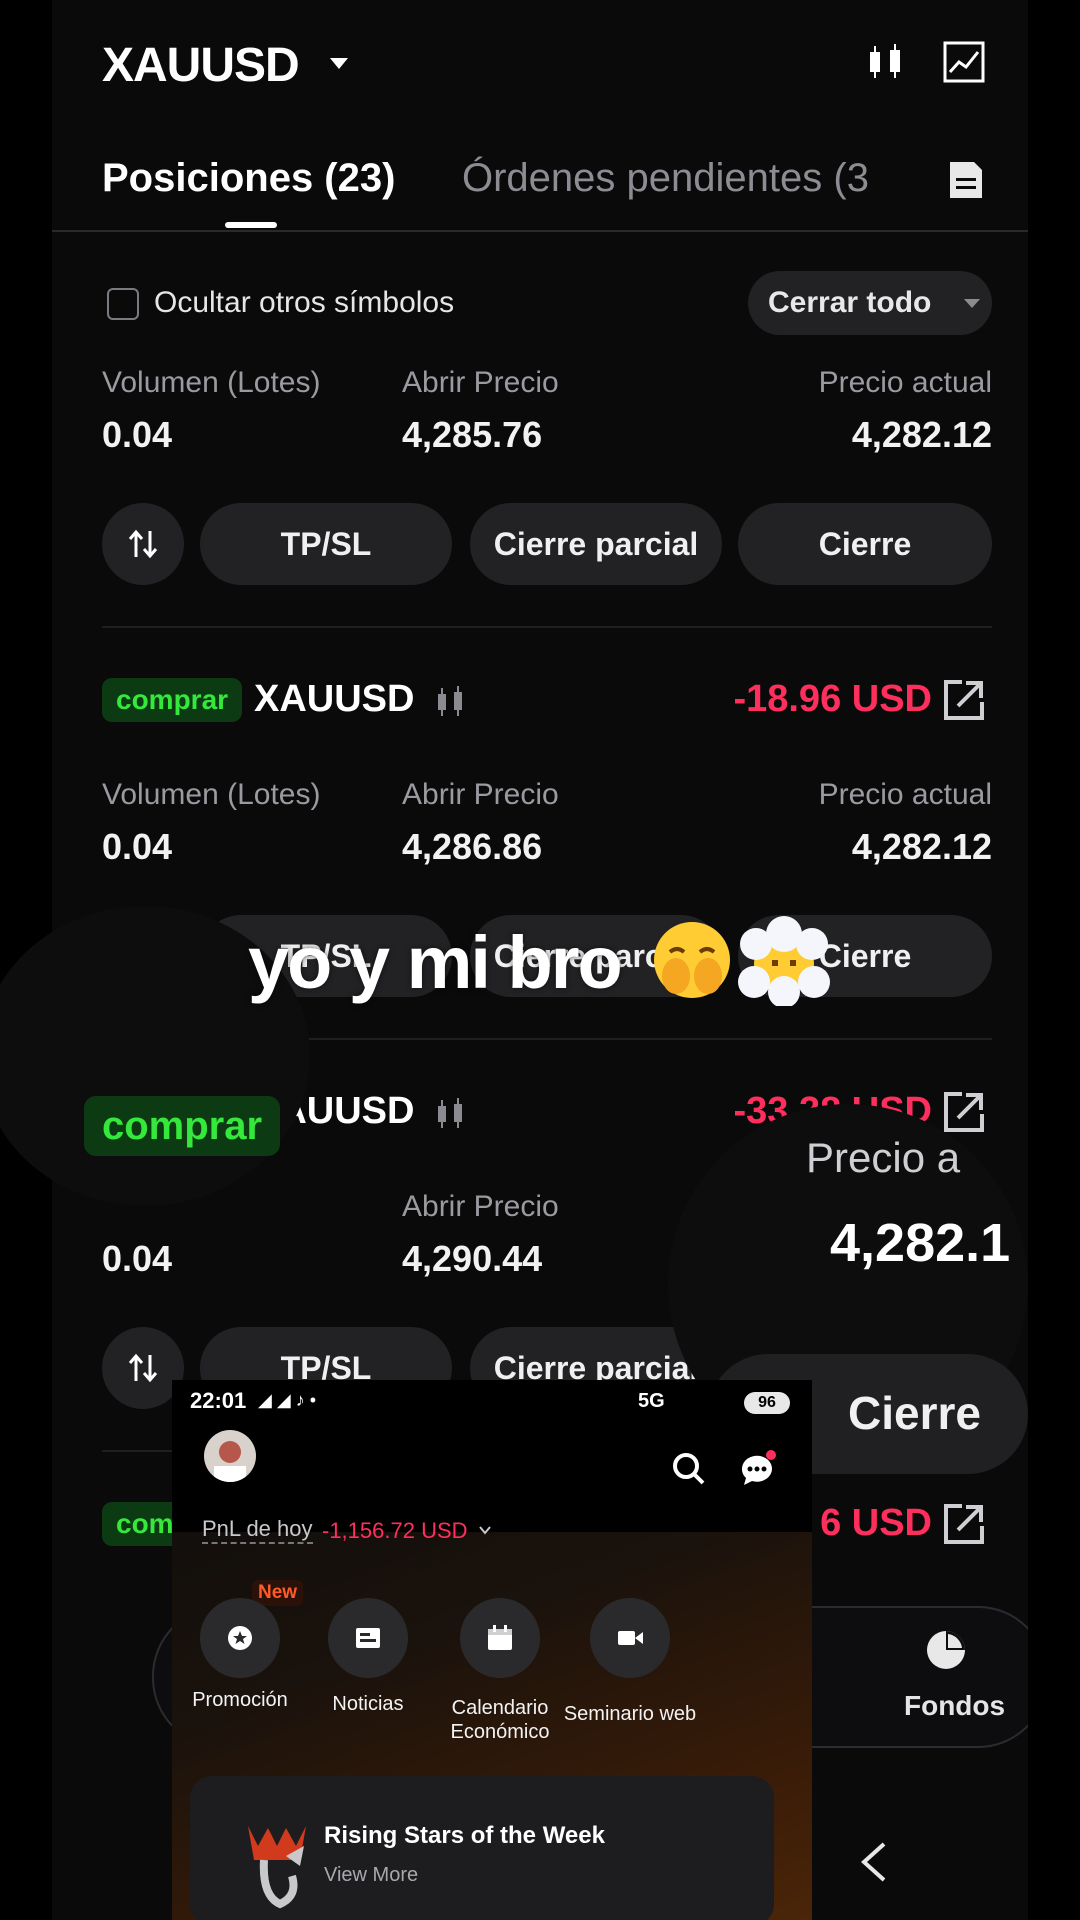  Describe the element at coordinates (954, 1706) in the screenshot. I see `nav-item-funds: Fondos` at that location.